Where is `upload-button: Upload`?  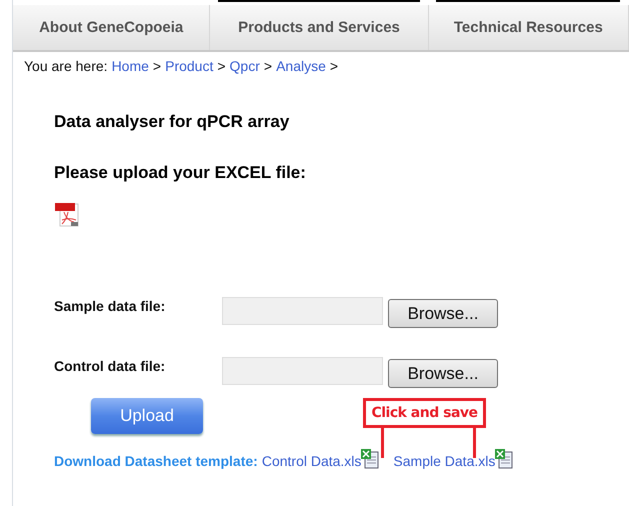
upload-button: Upload is located at coordinates (147, 416).